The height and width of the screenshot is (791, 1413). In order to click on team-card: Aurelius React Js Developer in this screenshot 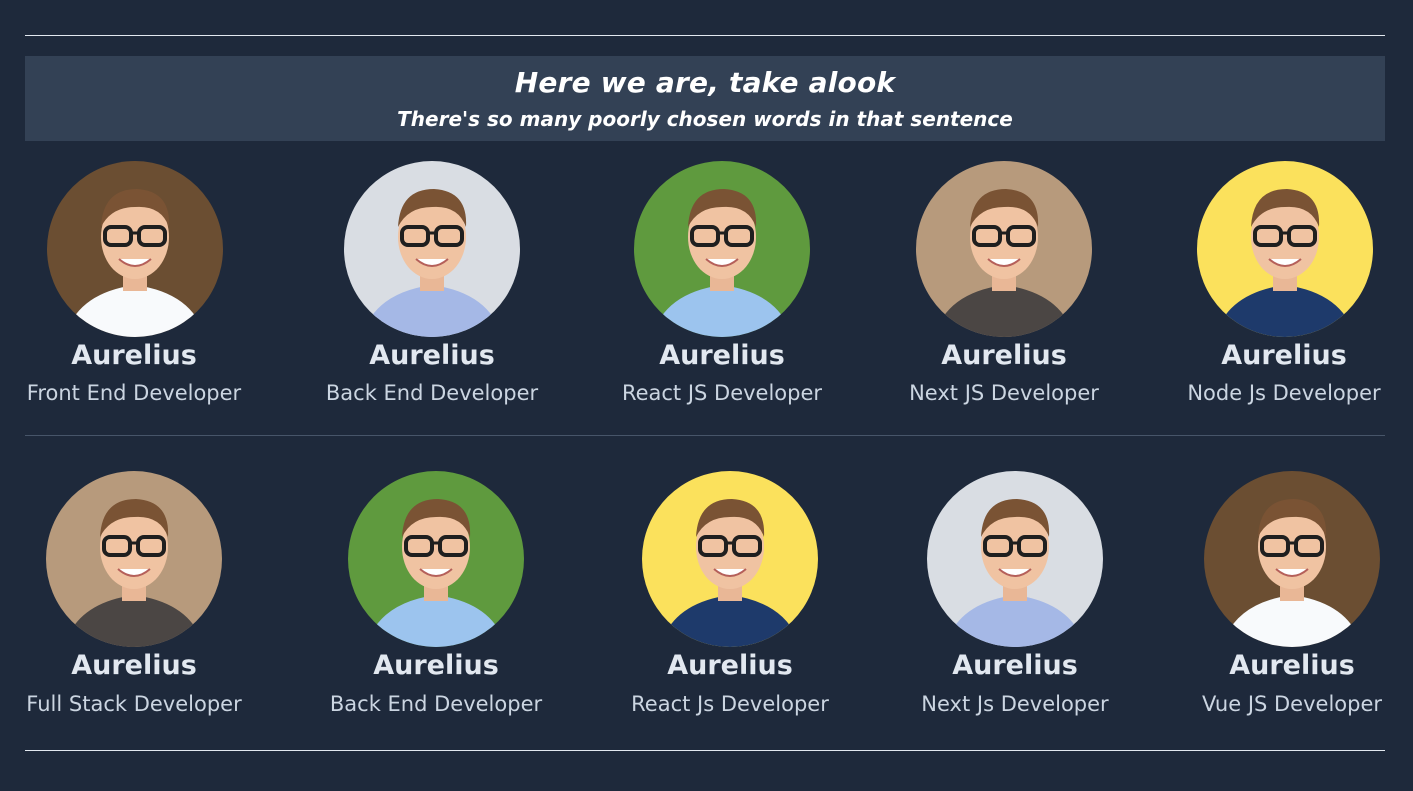, I will do `click(730, 596)`.